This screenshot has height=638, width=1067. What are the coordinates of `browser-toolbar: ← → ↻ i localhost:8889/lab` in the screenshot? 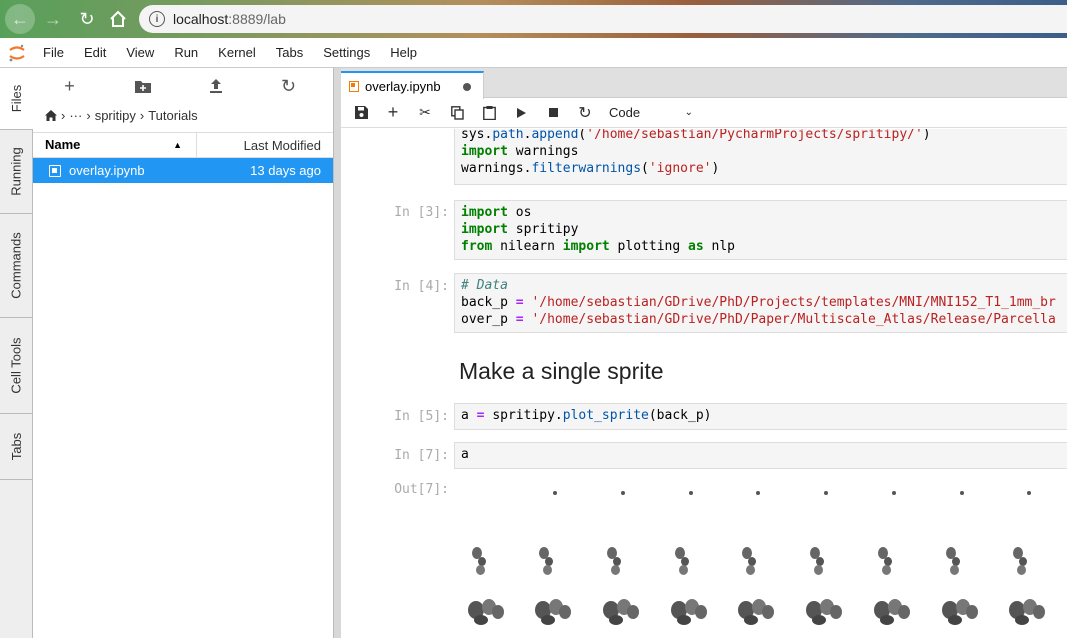 It's located at (533, 19).